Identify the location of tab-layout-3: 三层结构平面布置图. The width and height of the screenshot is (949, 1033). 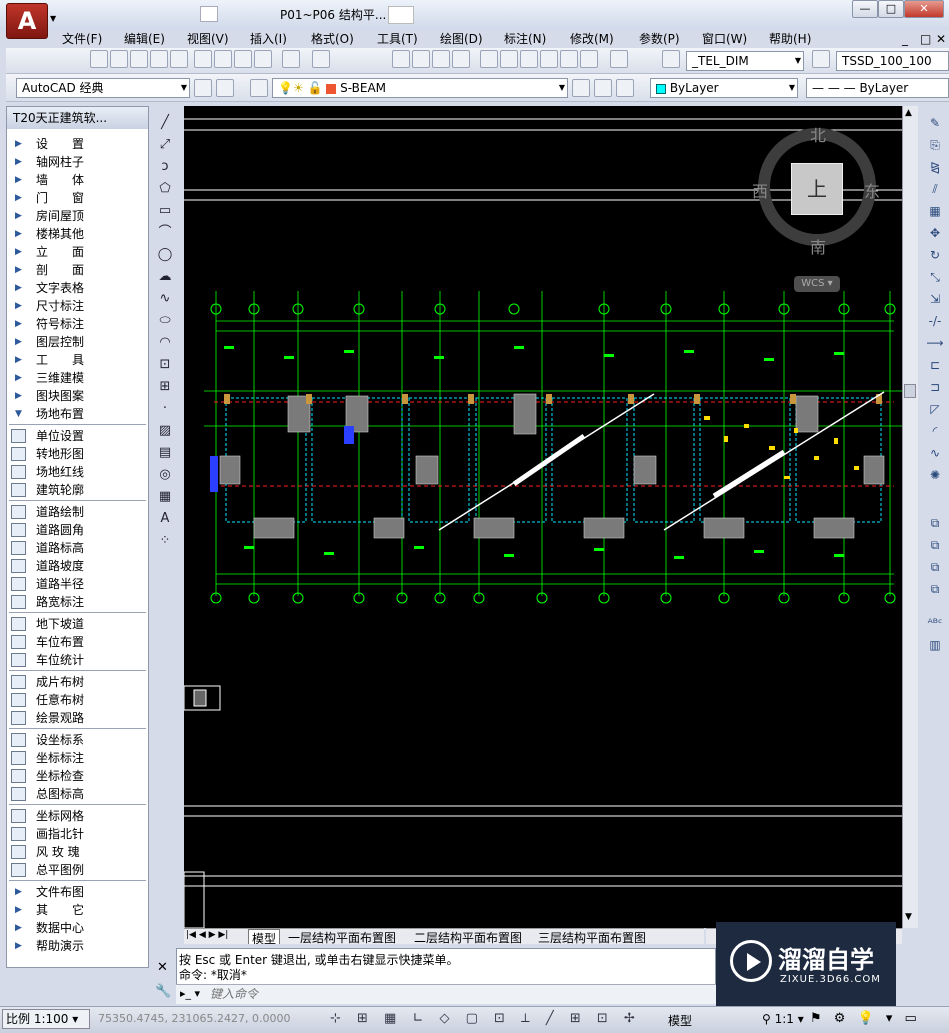
(592, 936).